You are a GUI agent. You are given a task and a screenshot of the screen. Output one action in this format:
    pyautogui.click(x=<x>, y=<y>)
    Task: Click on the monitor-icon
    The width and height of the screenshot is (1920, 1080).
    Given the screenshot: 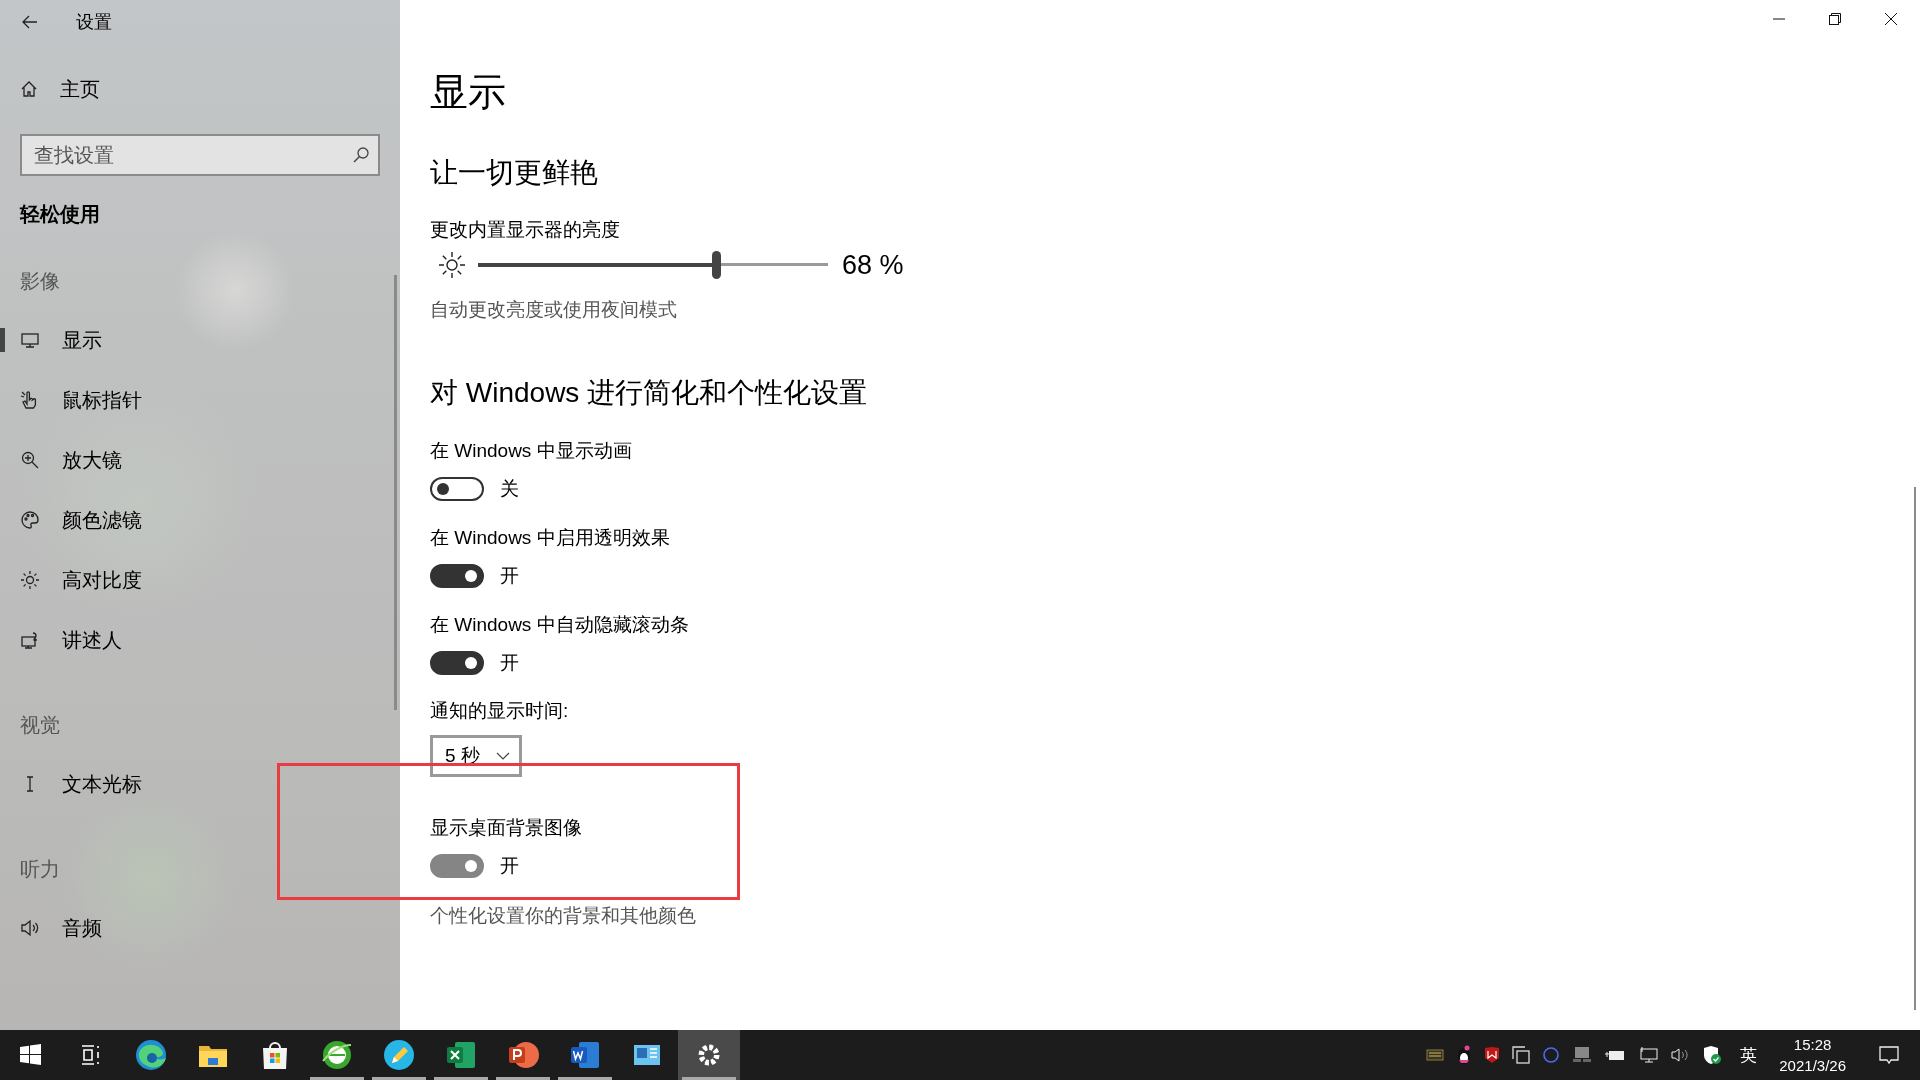 What is the action you would take?
    pyautogui.click(x=30, y=340)
    